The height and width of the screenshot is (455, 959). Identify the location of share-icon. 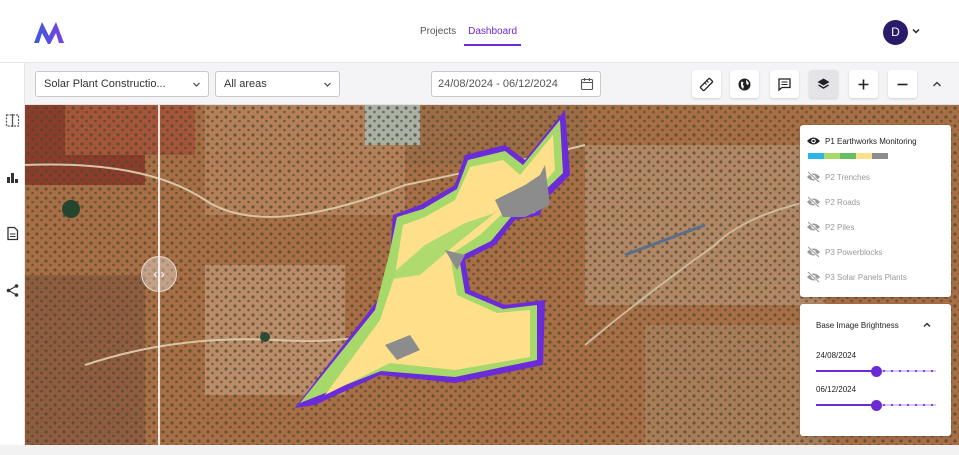
(12, 290).